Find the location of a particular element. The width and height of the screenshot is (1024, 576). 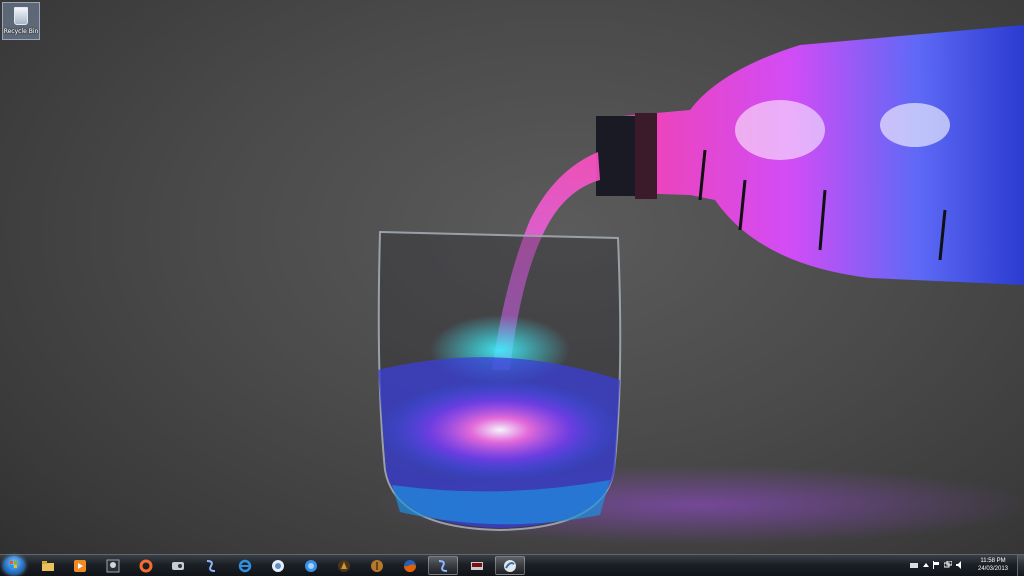

origin-icon is located at coordinates (146, 565).